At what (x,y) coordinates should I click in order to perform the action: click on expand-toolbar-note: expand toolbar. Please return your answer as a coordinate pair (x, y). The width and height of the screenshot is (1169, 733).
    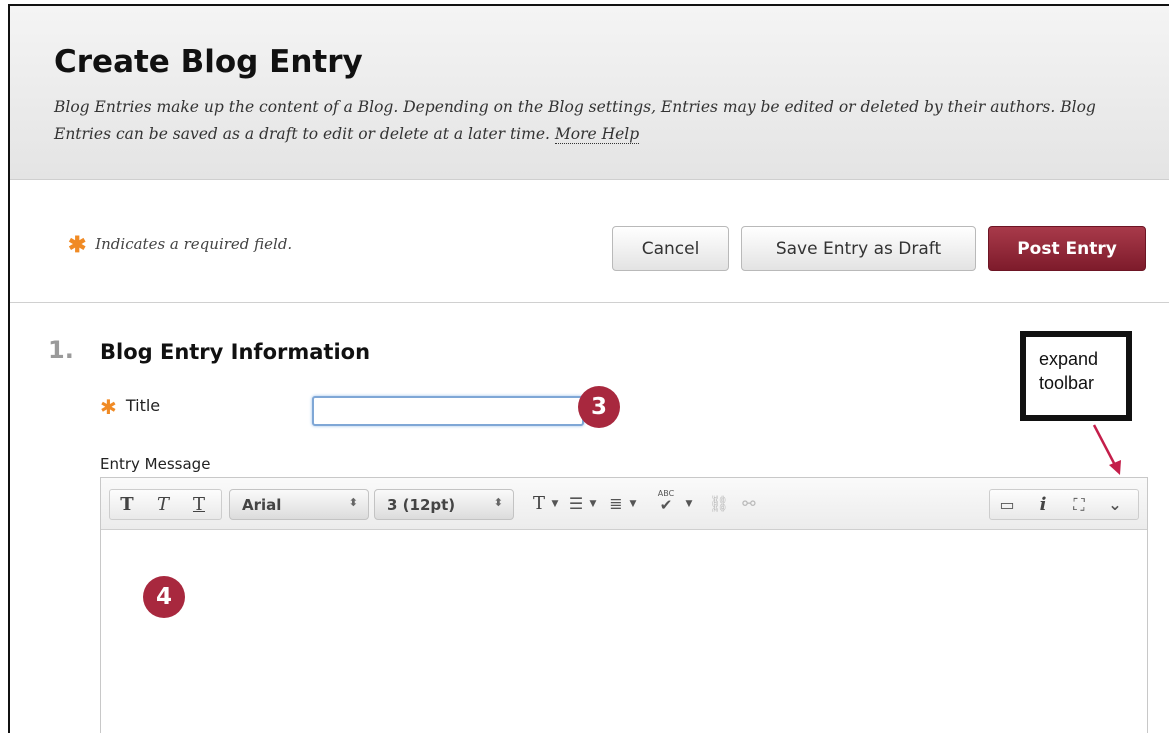
    Looking at the image, I should click on (1076, 376).